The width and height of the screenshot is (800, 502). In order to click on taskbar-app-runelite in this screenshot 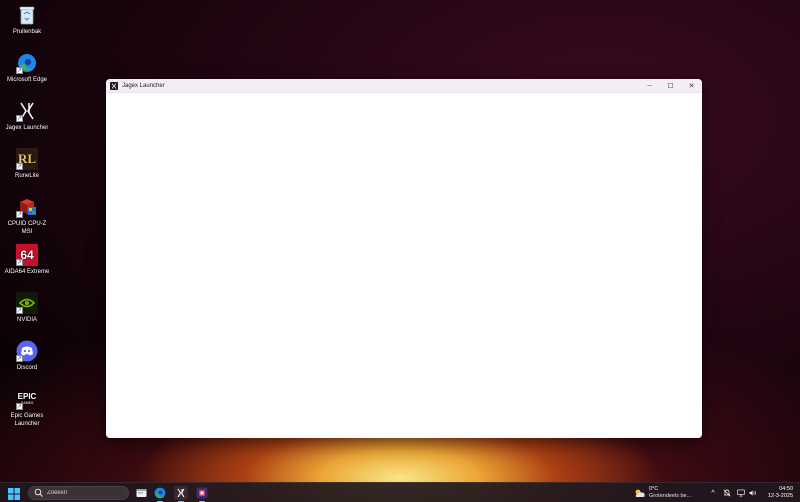, I will do `click(202, 494)`.